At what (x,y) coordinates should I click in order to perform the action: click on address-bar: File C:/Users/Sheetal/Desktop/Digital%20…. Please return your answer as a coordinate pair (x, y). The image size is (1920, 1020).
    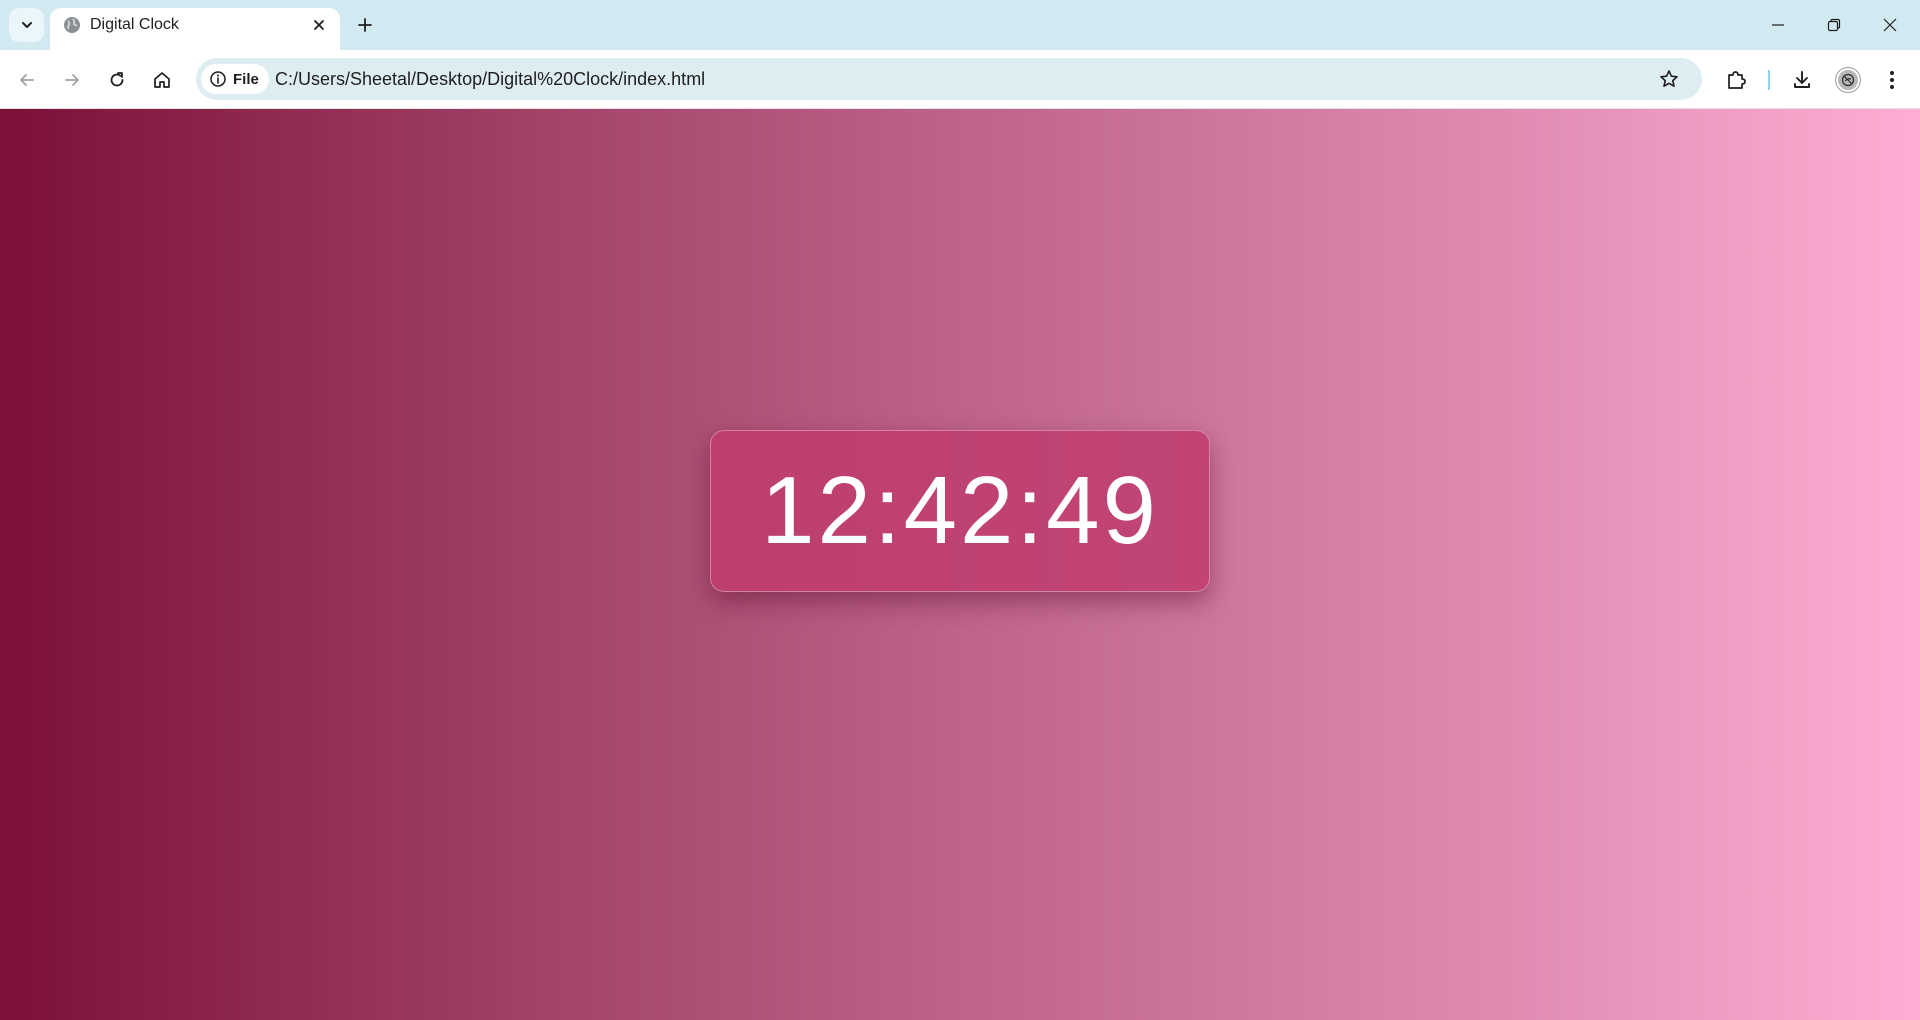
    Looking at the image, I should click on (949, 79).